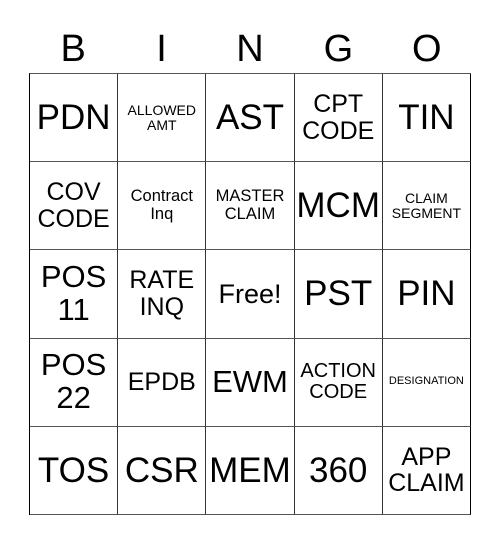  What do you see at coordinates (162, 382) in the screenshot?
I see `bingo-cell: EPDB` at bounding box center [162, 382].